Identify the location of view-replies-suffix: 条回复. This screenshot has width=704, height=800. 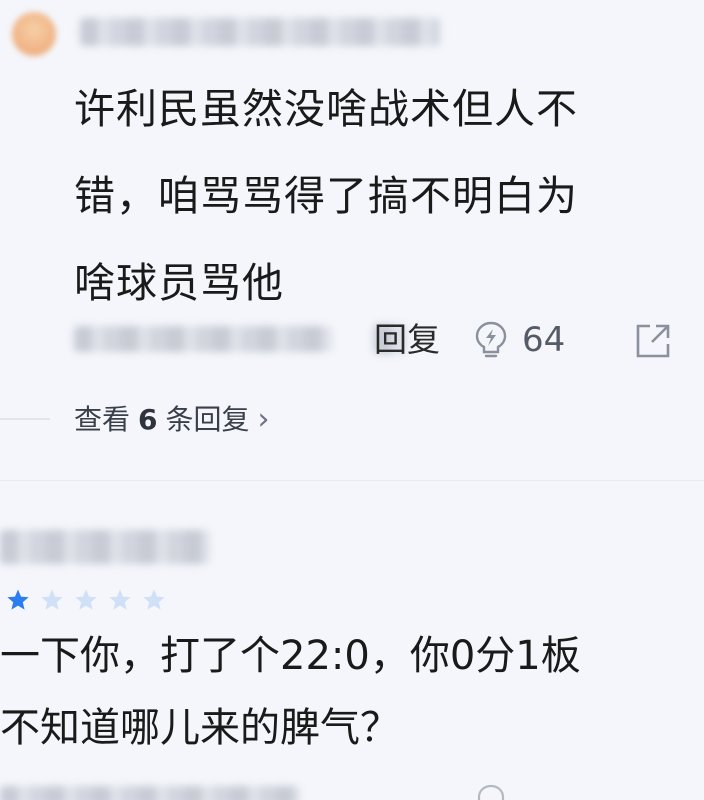
(207, 419).